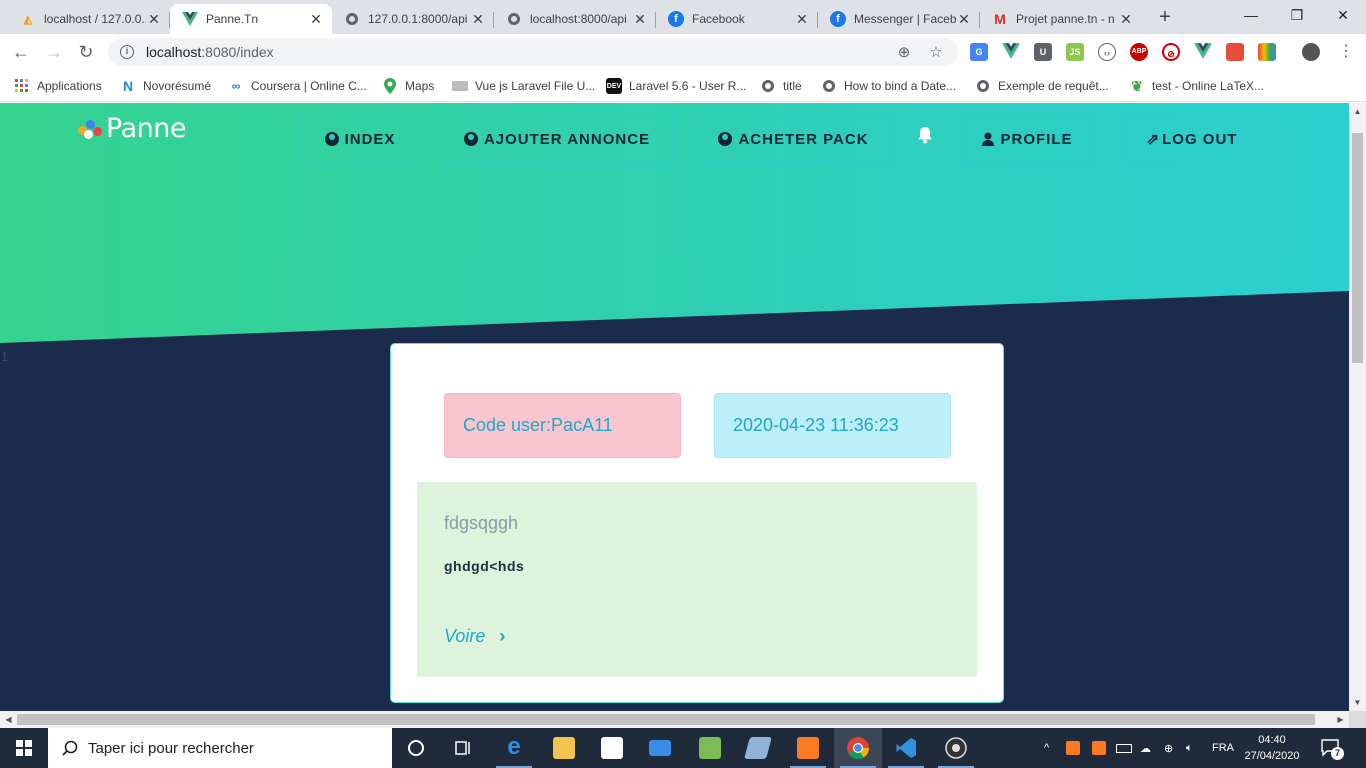  Describe the element at coordinates (24, 748) in the screenshot. I see `windows-start-button` at that location.